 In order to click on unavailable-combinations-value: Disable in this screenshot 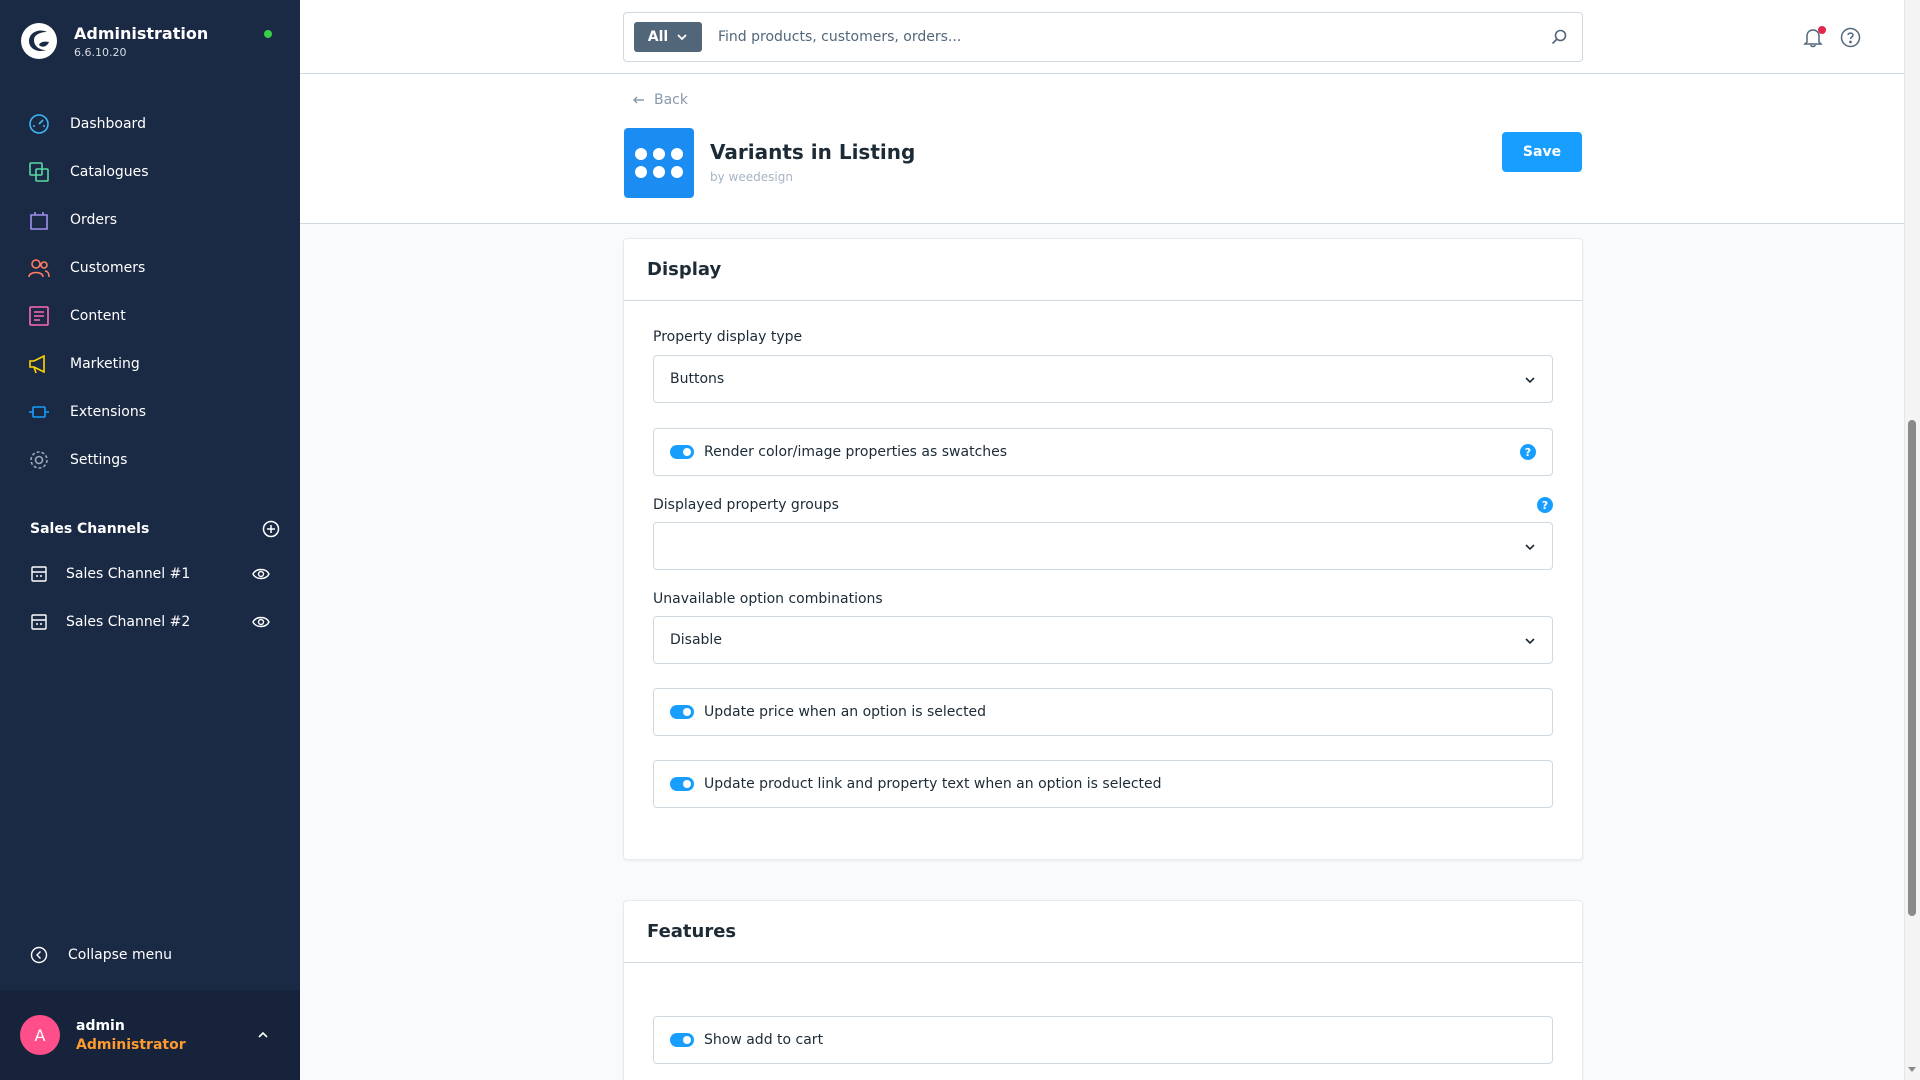, I will do `click(696, 640)`.